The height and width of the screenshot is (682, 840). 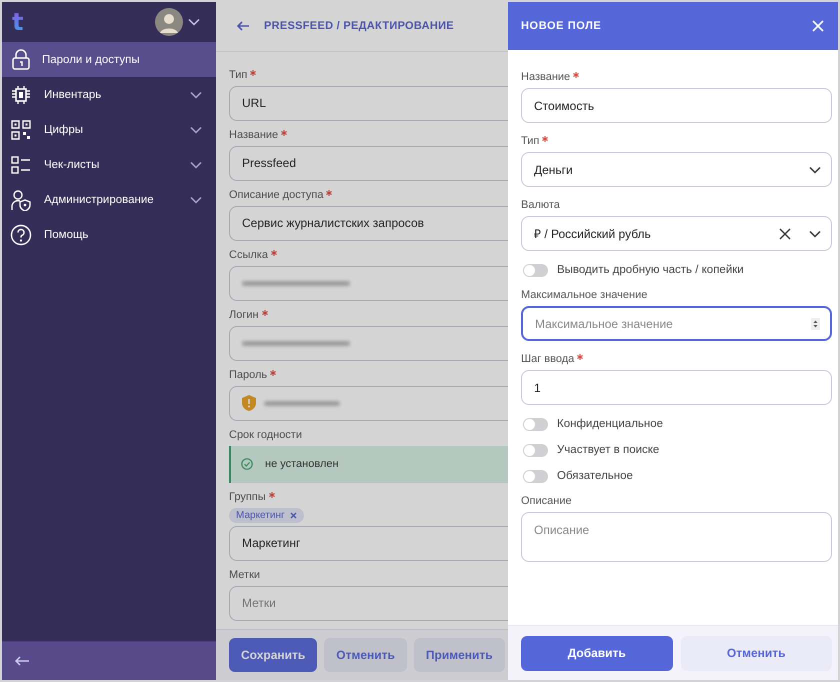 I want to click on nav-label: Инвентарь, so click(x=72, y=94).